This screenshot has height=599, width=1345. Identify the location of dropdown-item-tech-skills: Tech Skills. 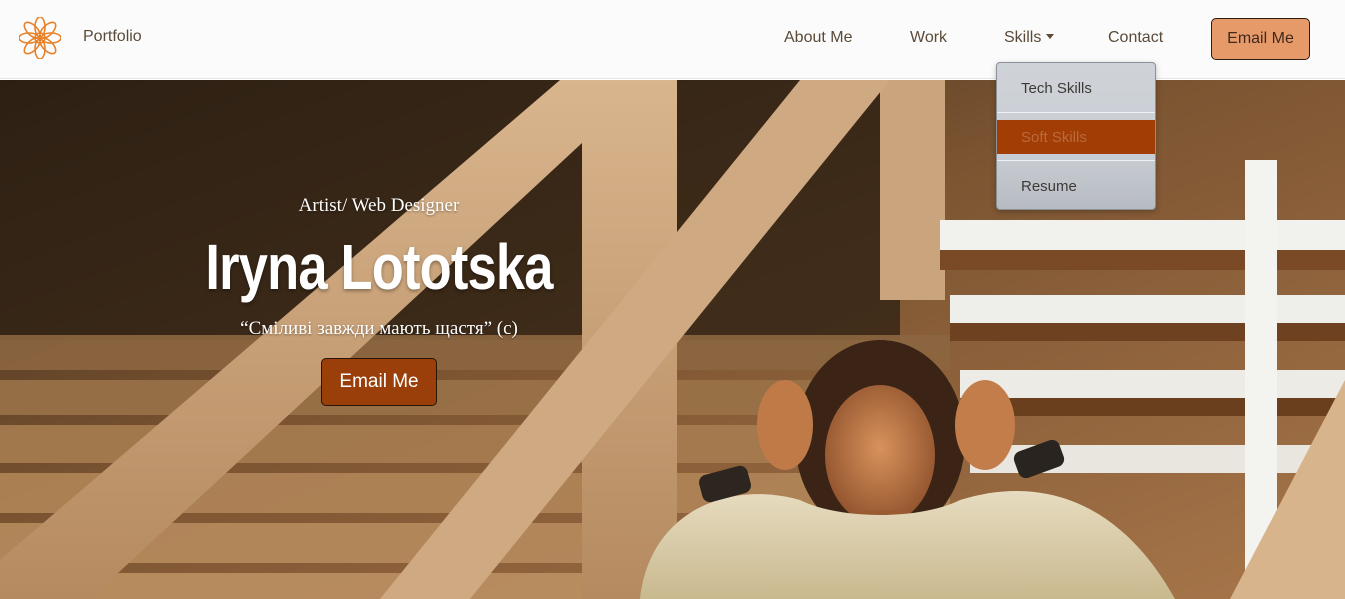
(1076, 88).